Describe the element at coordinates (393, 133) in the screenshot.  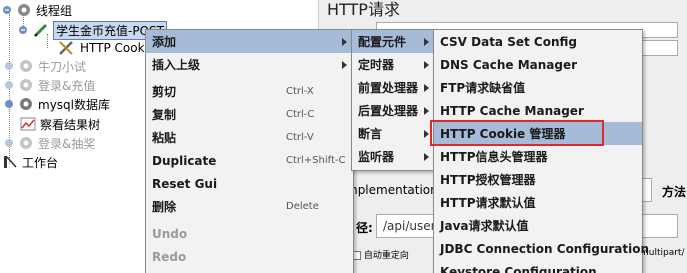
I see `menu-item-assertion: 断言` at that location.